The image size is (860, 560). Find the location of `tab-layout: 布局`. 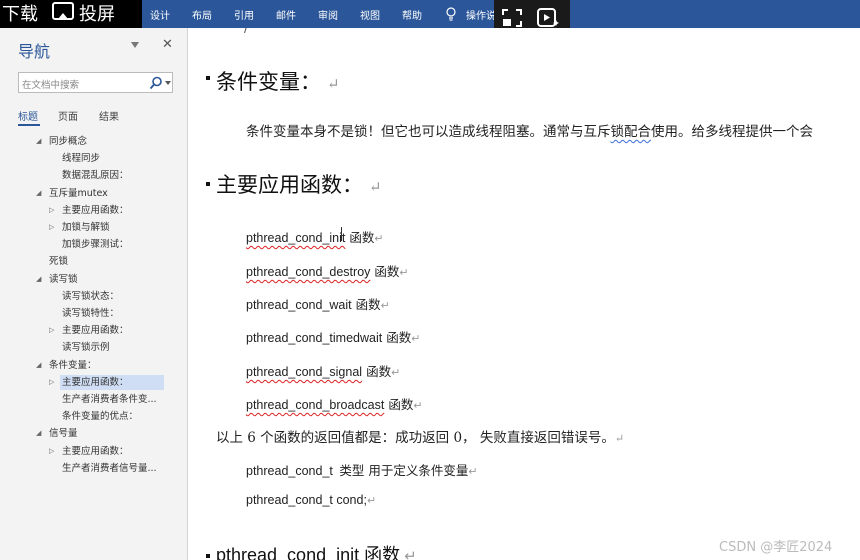

tab-layout: 布局 is located at coordinates (202, 14).